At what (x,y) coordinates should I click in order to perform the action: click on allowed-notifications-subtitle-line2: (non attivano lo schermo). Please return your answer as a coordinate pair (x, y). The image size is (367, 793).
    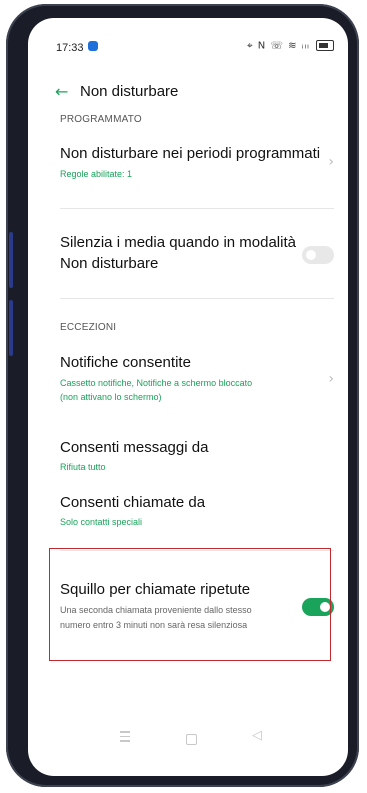
    Looking at the image, I should click on (111, 397).